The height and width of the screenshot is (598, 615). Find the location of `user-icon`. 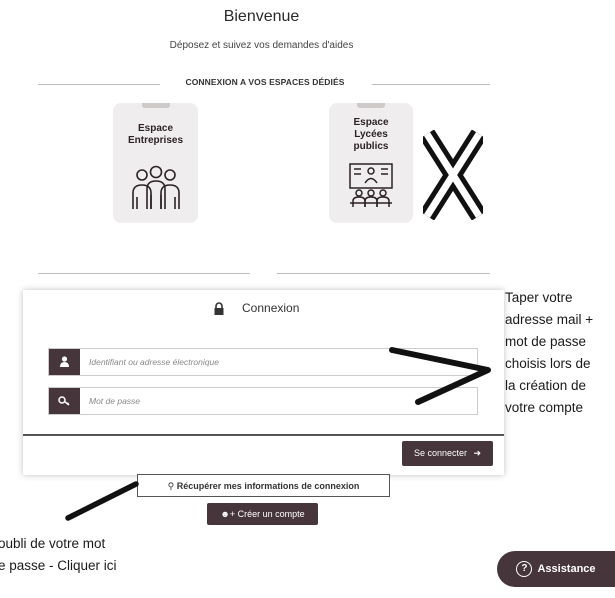

user-icon is located at coordinates (64, 361).